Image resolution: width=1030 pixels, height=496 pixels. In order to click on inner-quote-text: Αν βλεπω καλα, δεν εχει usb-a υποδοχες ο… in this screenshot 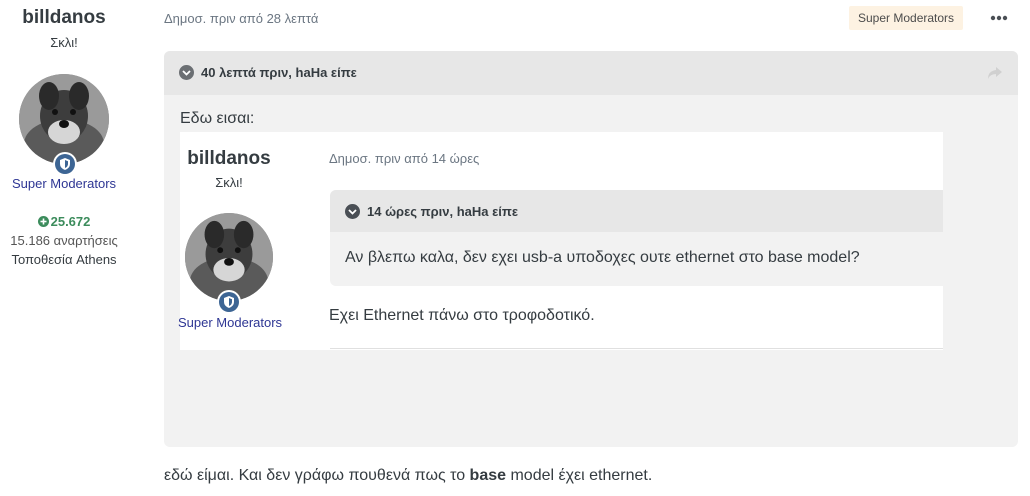, I will do `click(602, 257)`.